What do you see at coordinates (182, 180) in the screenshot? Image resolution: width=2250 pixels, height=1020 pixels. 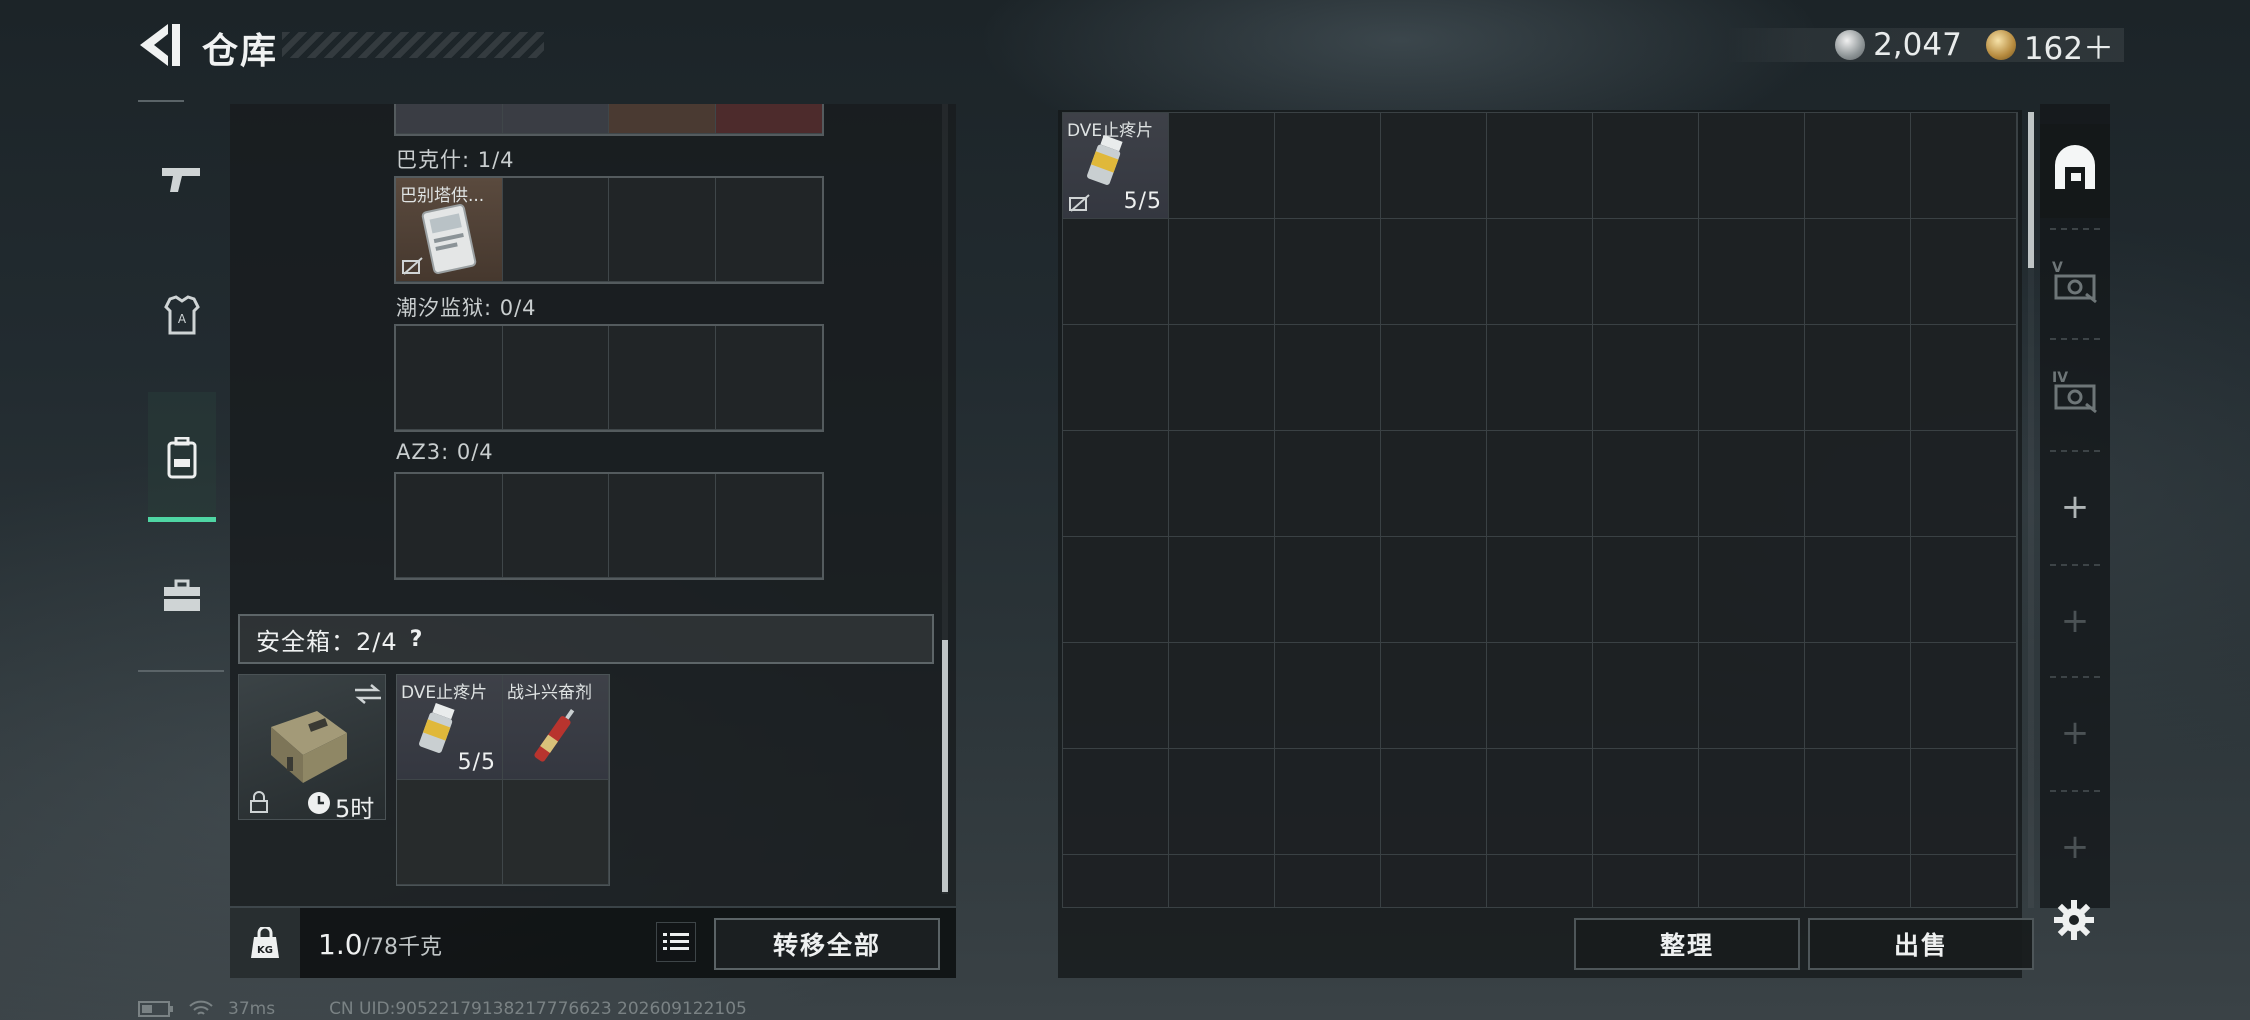 I see `nav-weapons` at bounding box center [182, 180].